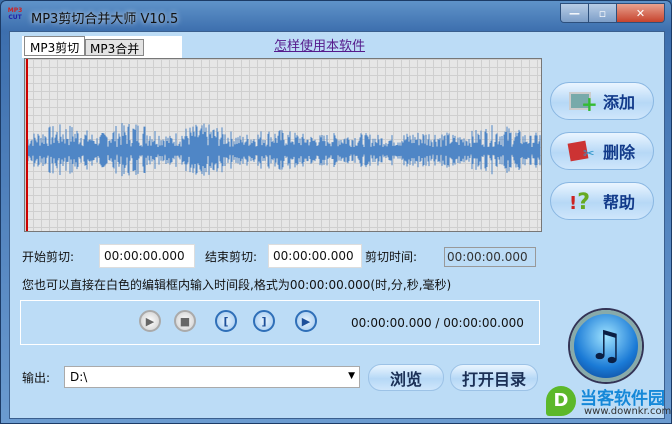  Describe the element at coordinates (640, 13) in the screenshot. I see `close-button: ✕` at that location.